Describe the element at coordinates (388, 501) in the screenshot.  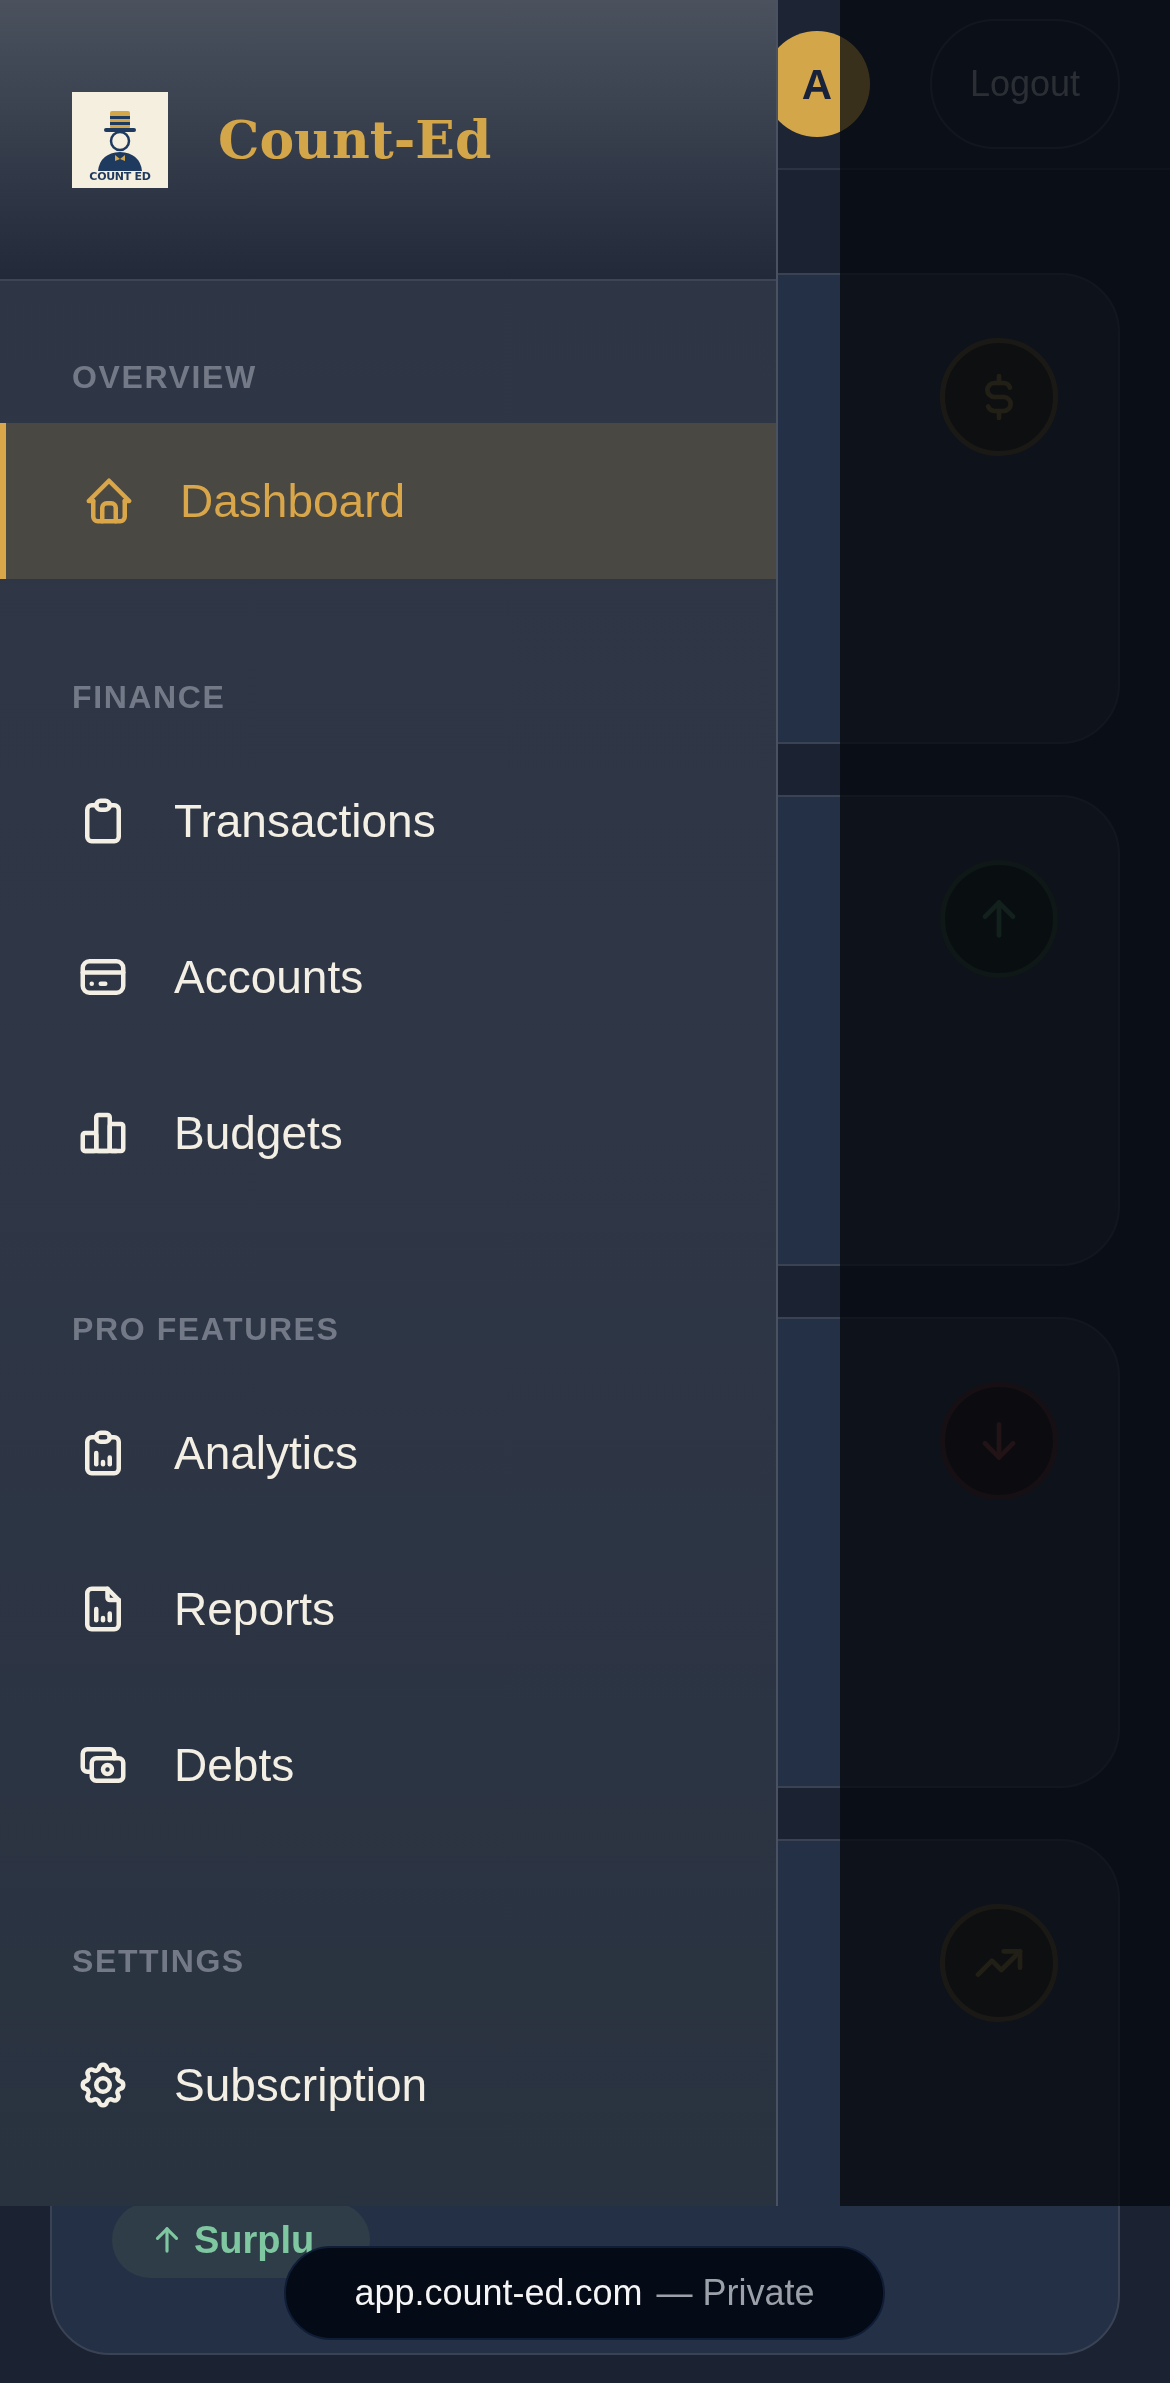
I see `nav-item: Dashboard` at that location.